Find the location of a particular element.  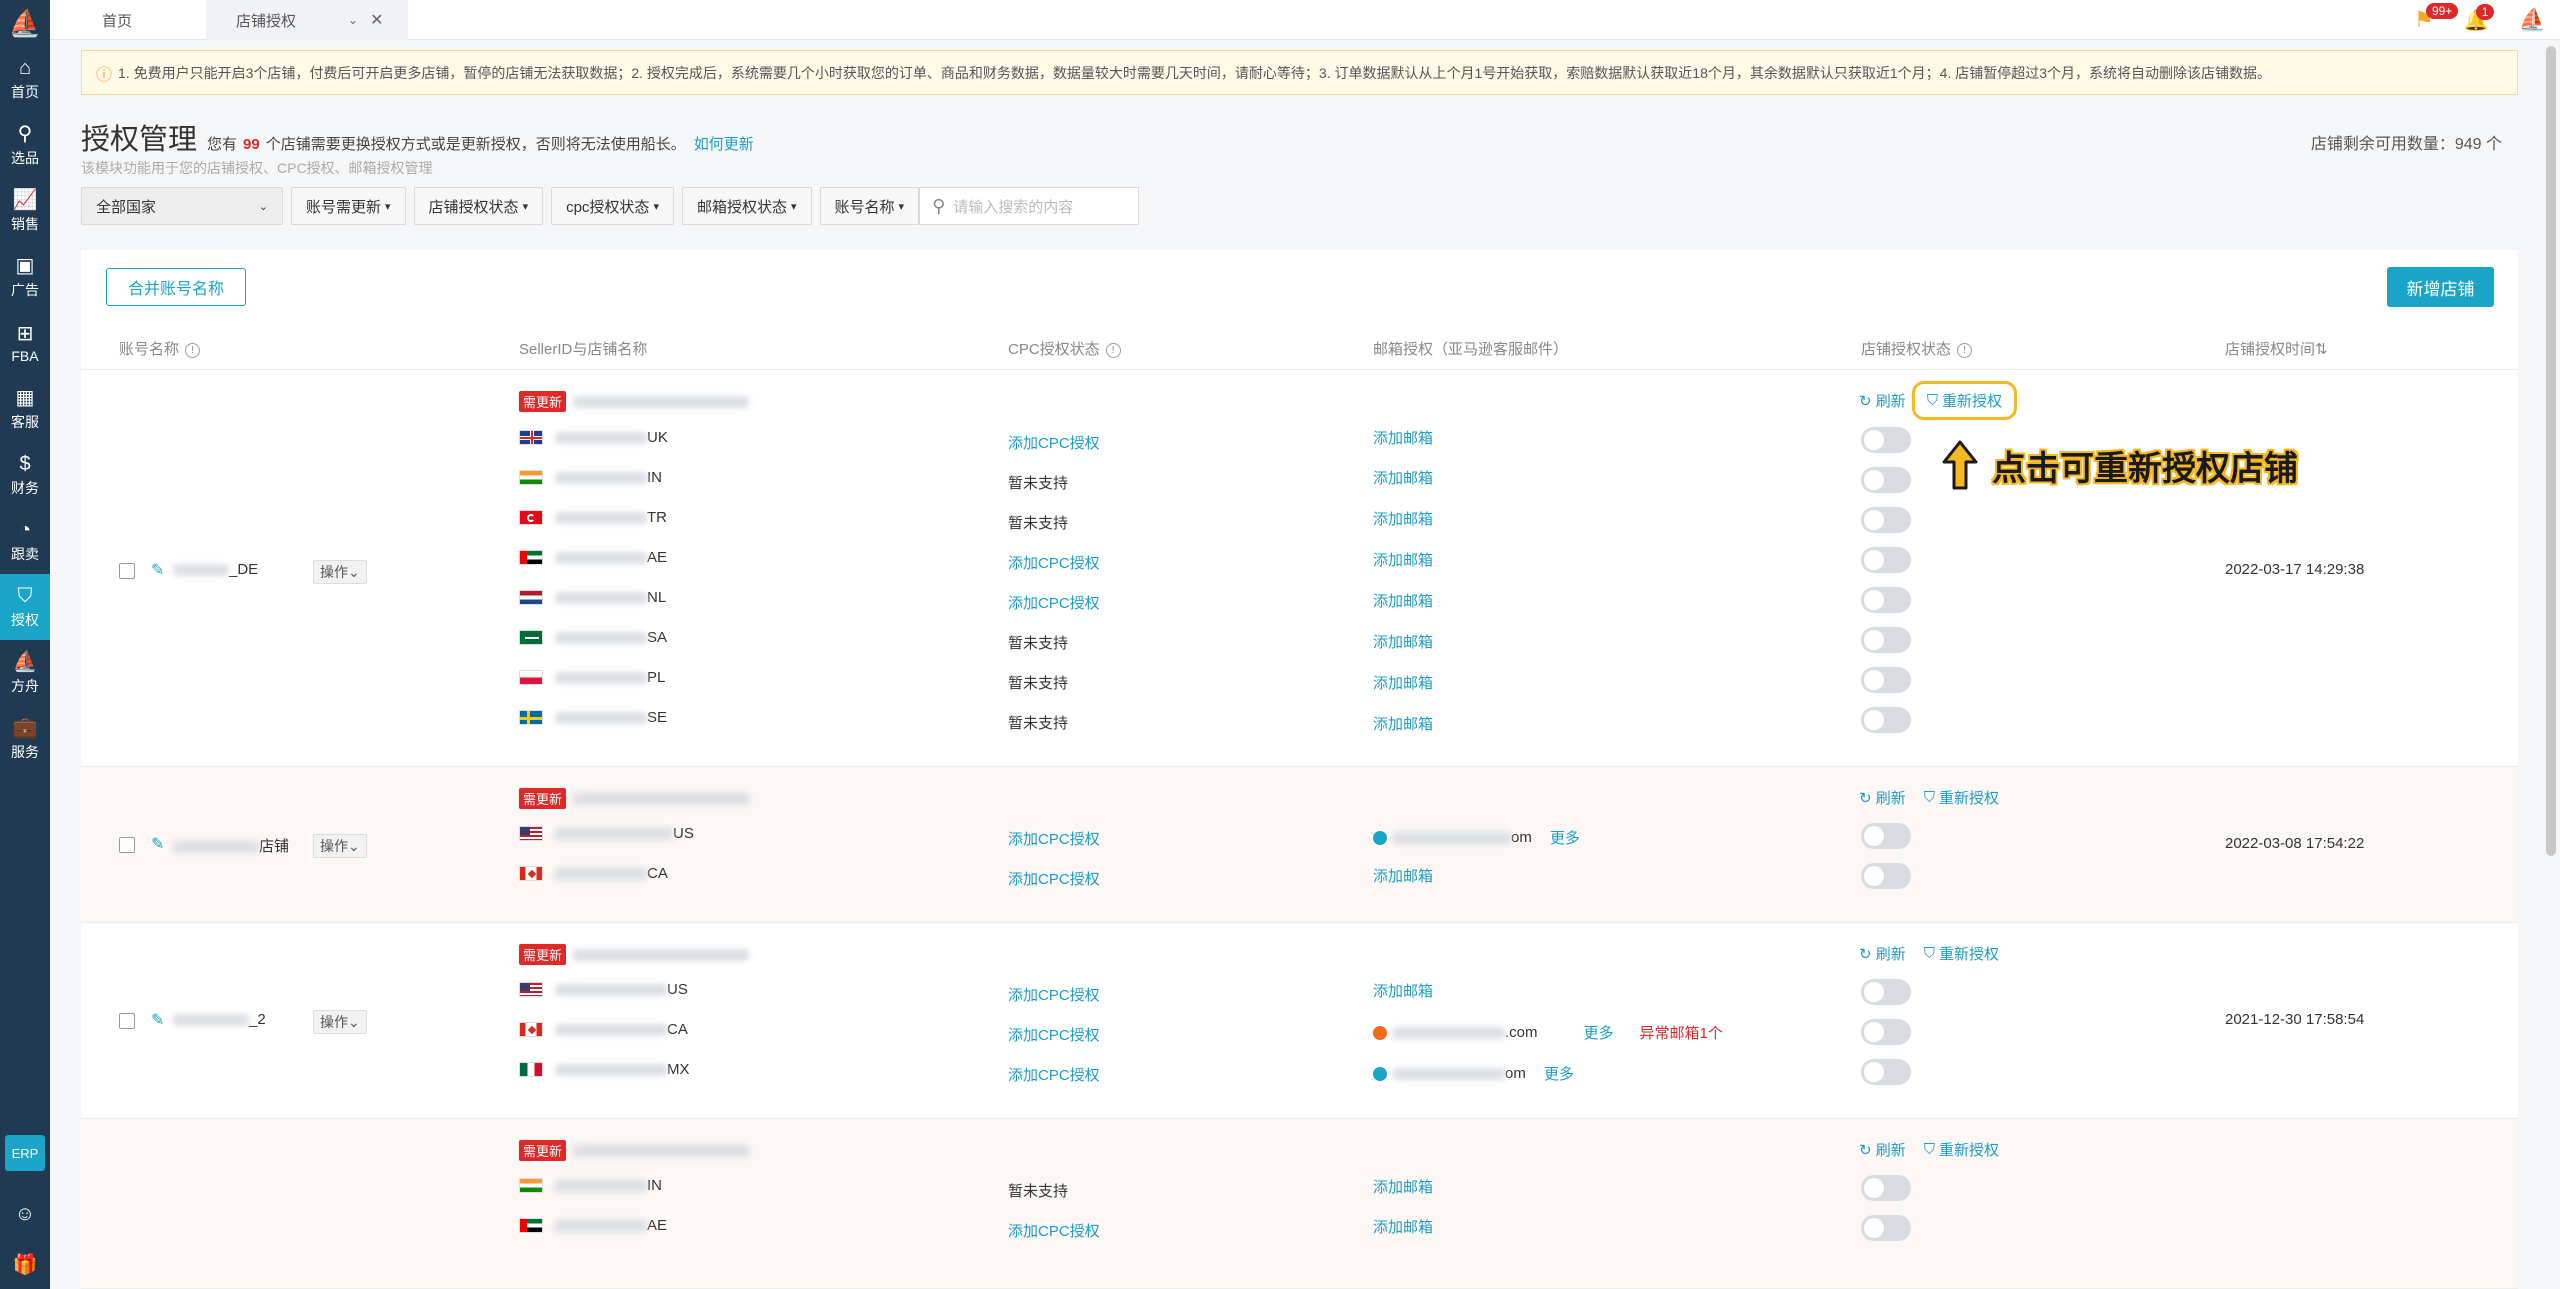

scrollbar is located at coordinates (2551, 451).